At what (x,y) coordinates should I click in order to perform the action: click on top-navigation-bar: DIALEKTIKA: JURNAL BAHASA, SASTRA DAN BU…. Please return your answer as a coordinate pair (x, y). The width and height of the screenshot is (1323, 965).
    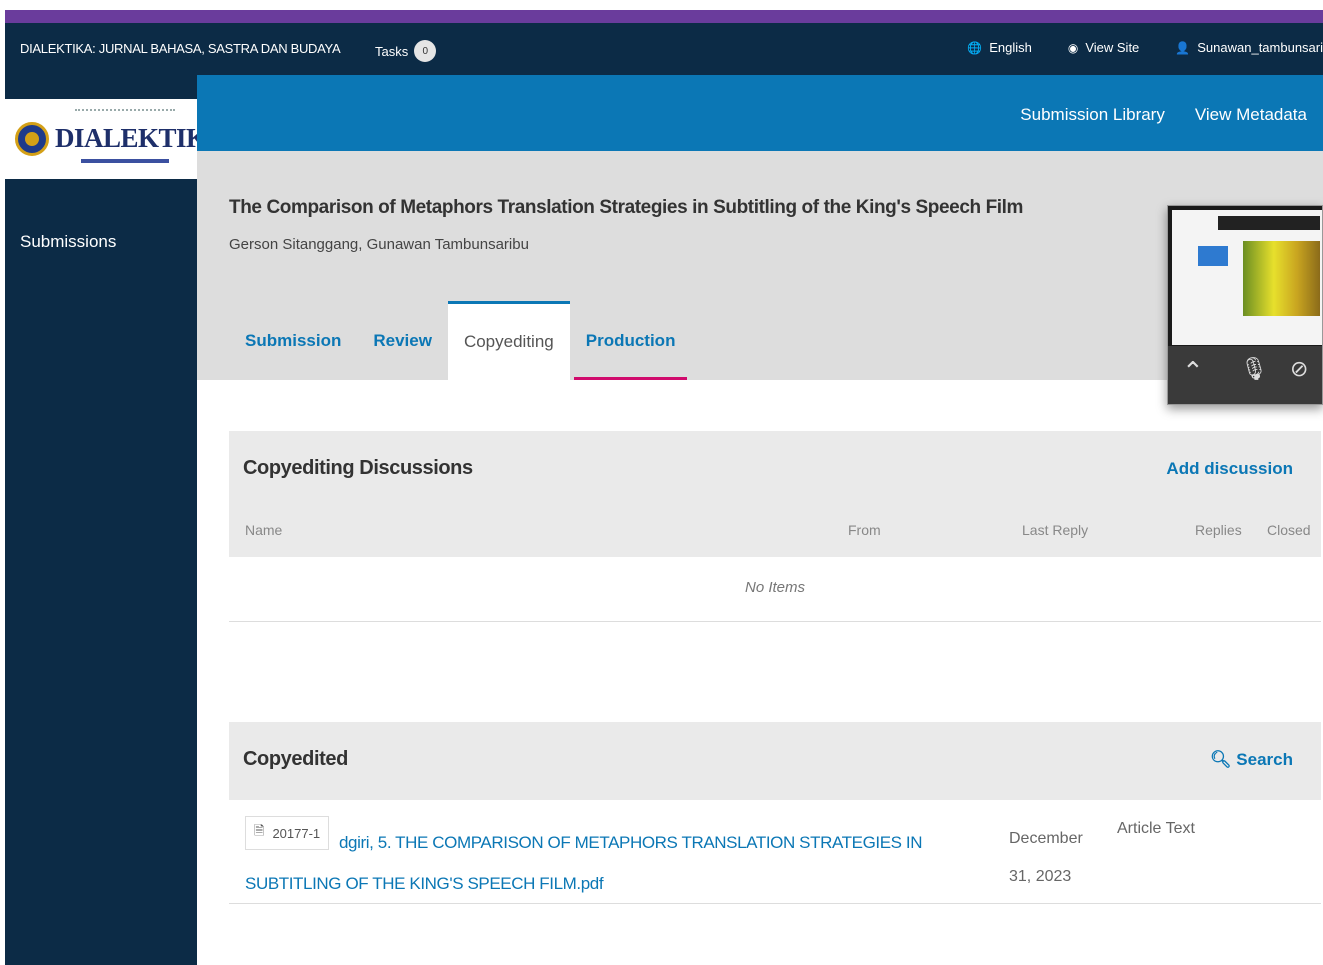
    Looking at the image, I should click on (664, 49).